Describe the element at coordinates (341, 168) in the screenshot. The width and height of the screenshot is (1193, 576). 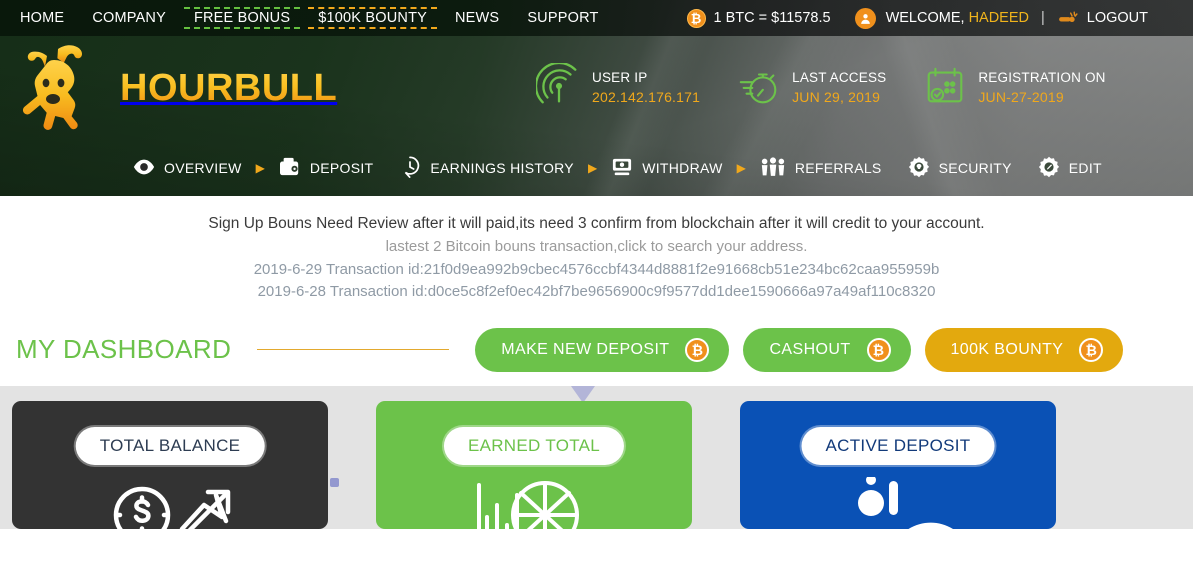
I see `nav-item-label: DEPOSIT` at that location.